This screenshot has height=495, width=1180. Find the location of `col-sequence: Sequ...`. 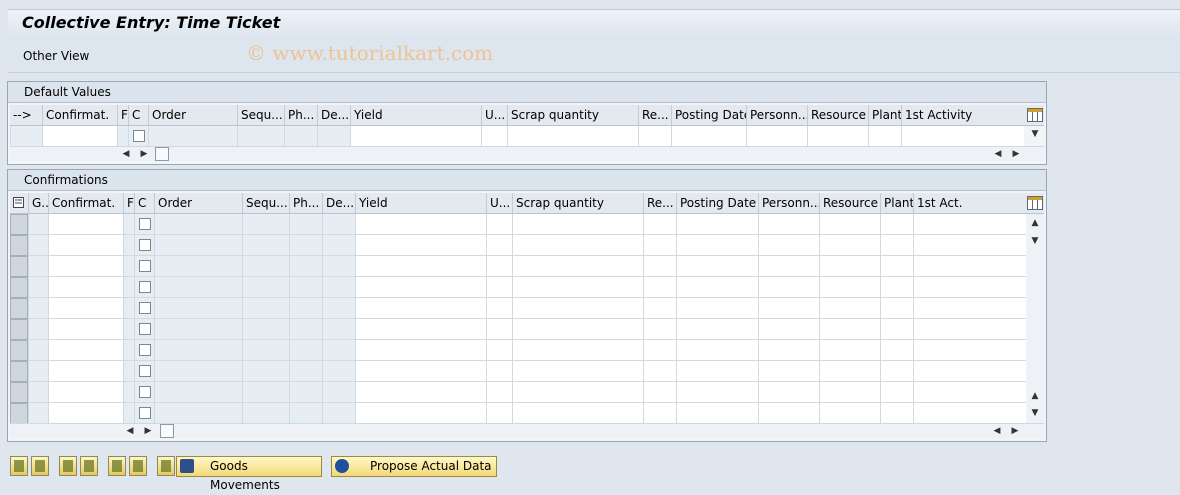

col-sequence: Sequ... is located at coordinates (260, 115).